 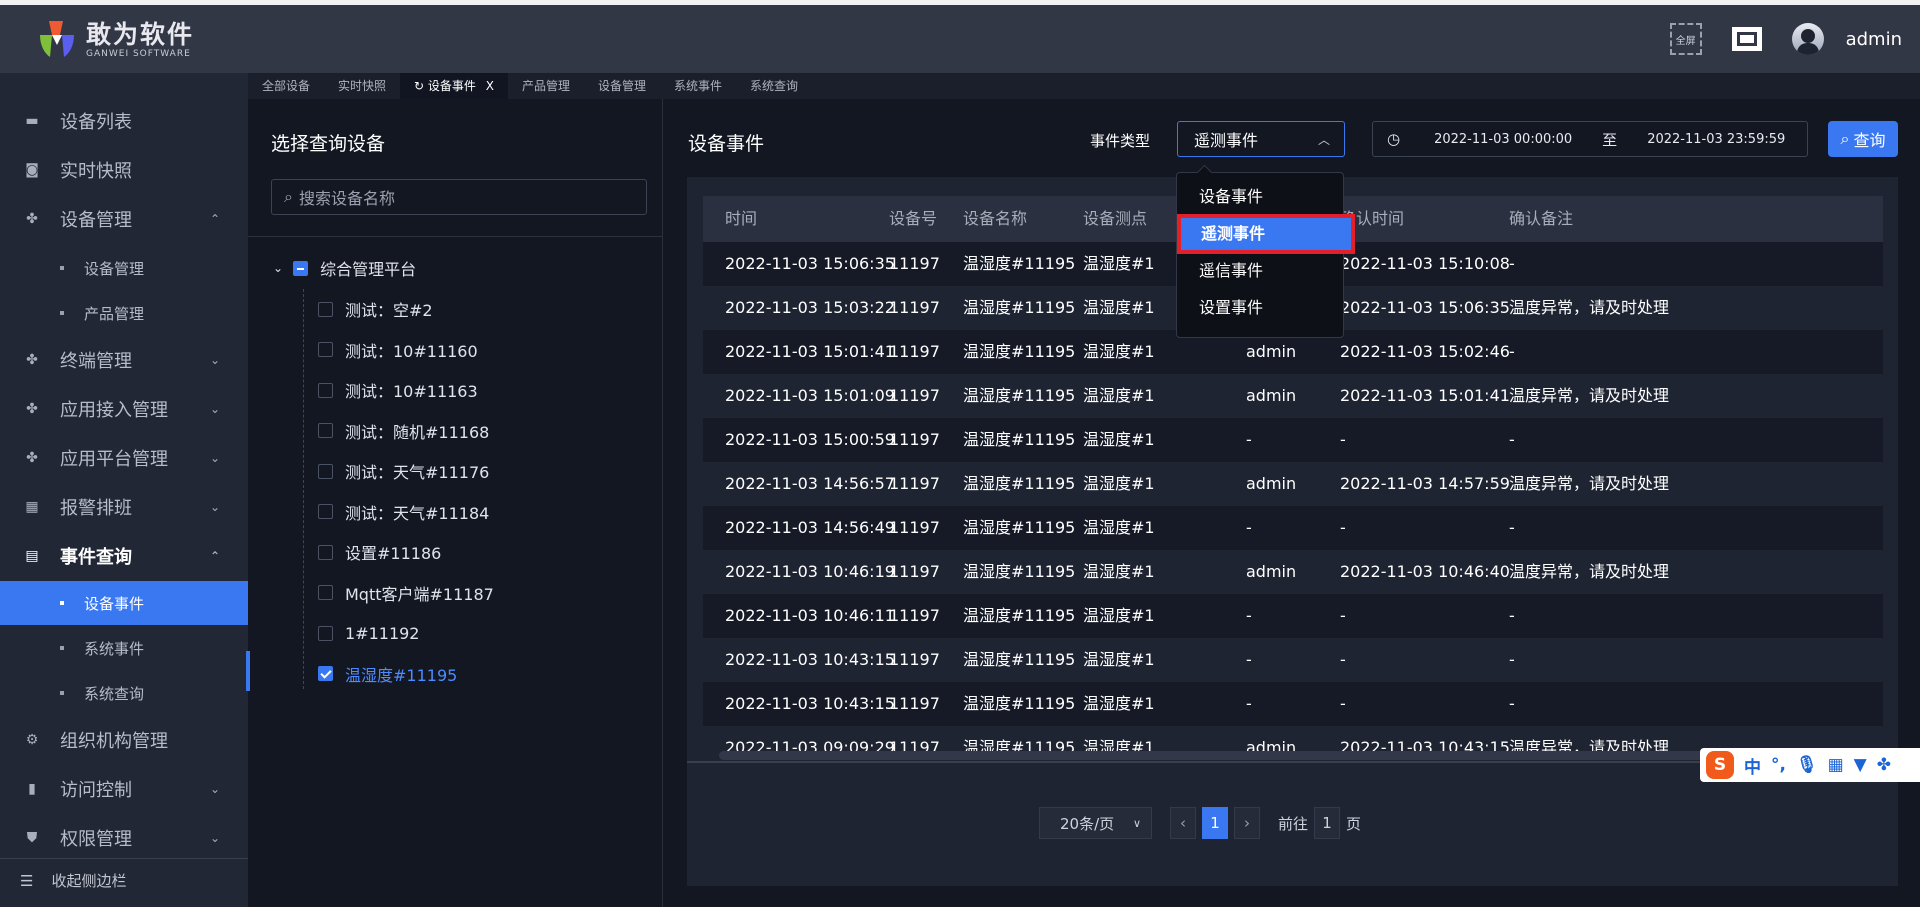 What do you see at coordinates (1183, 823) in the screenshot?
I see `prev-page-button: ‹` at bounding box center [1183, 823].